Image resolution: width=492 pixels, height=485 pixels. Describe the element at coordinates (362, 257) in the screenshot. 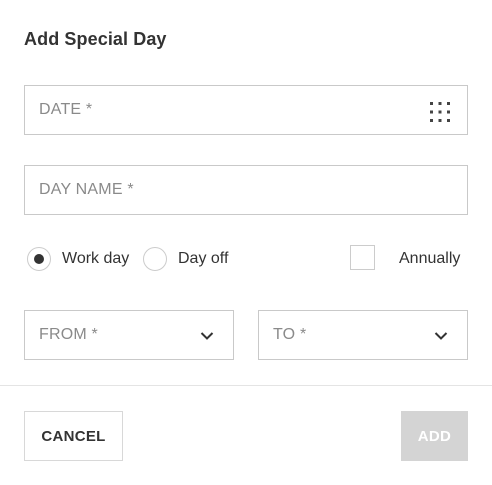

I see `annually-checkbox` at that location.